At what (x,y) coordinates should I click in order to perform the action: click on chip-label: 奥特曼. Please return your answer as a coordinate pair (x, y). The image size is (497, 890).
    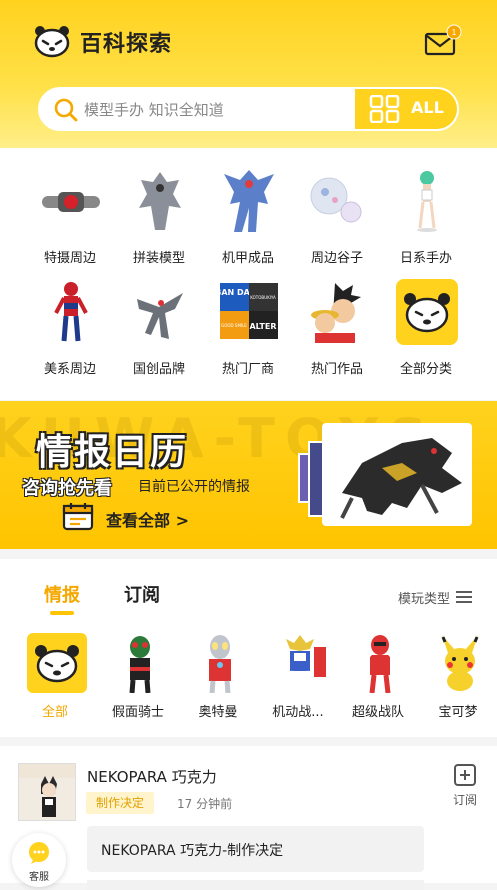
    Looking at the image, I should click on (218, 712).